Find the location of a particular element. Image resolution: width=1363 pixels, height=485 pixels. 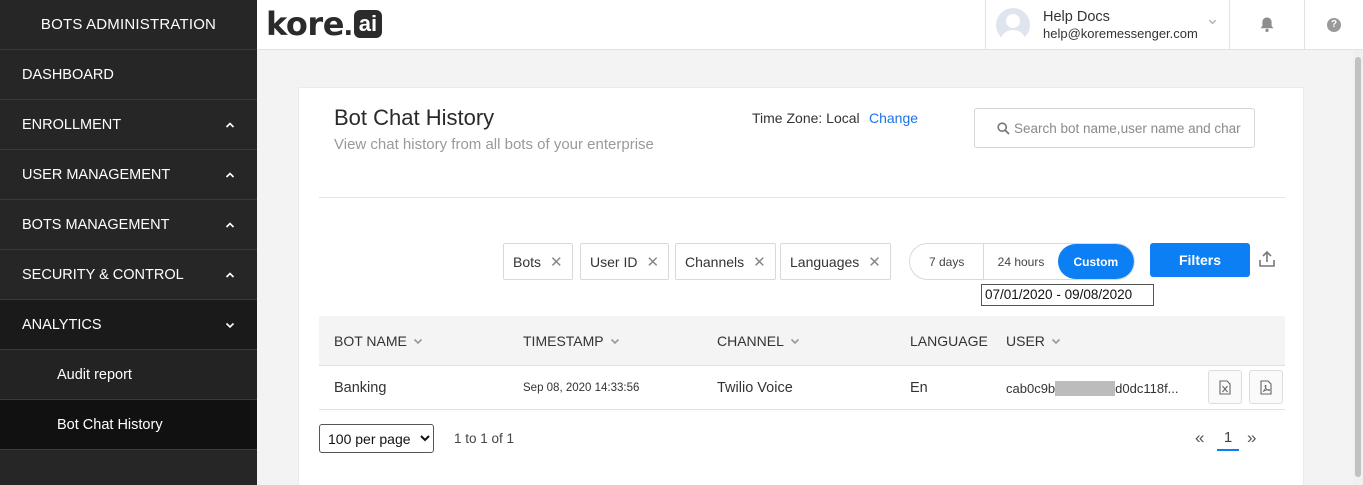

sidebar-subitem-label: Audit report is located at coordinates (94, 374).